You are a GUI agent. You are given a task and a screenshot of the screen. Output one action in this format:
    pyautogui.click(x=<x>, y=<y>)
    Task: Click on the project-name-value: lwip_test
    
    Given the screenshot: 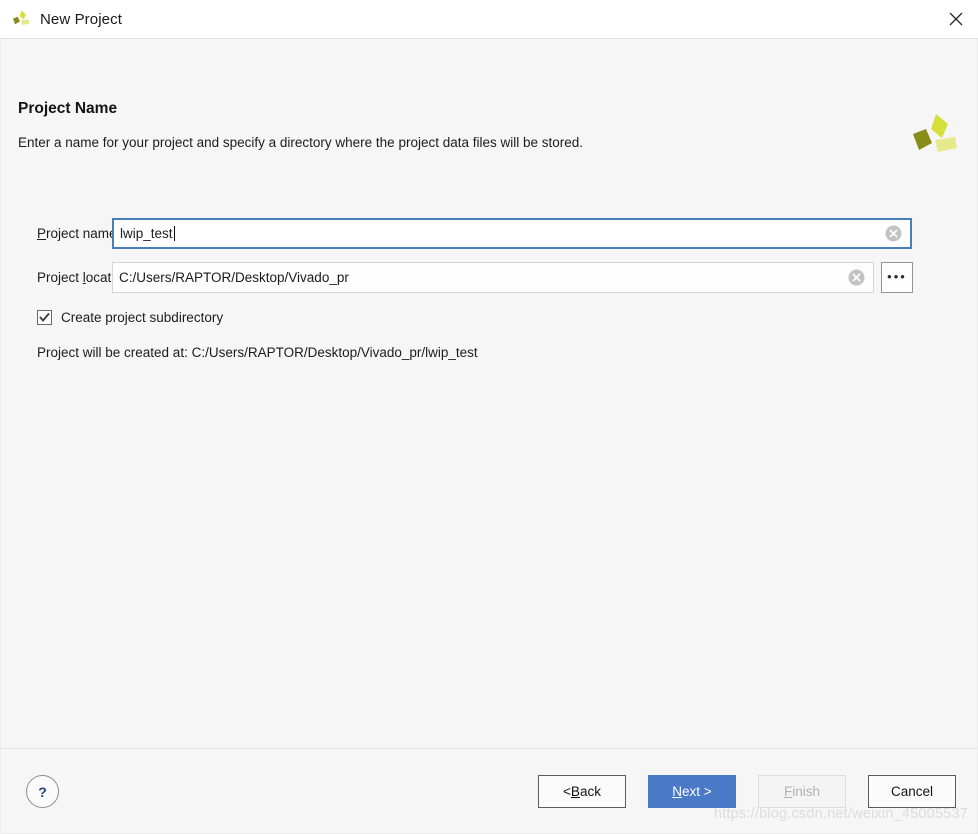 What is the action you would take?
    pyautogui.click(x=499, y=233)
    